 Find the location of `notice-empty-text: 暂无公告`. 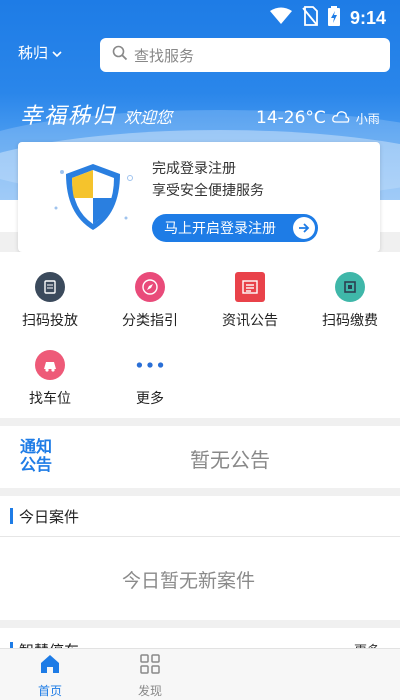

notice-empty-text: 暂无公告 is located at coordinates (230, 460).